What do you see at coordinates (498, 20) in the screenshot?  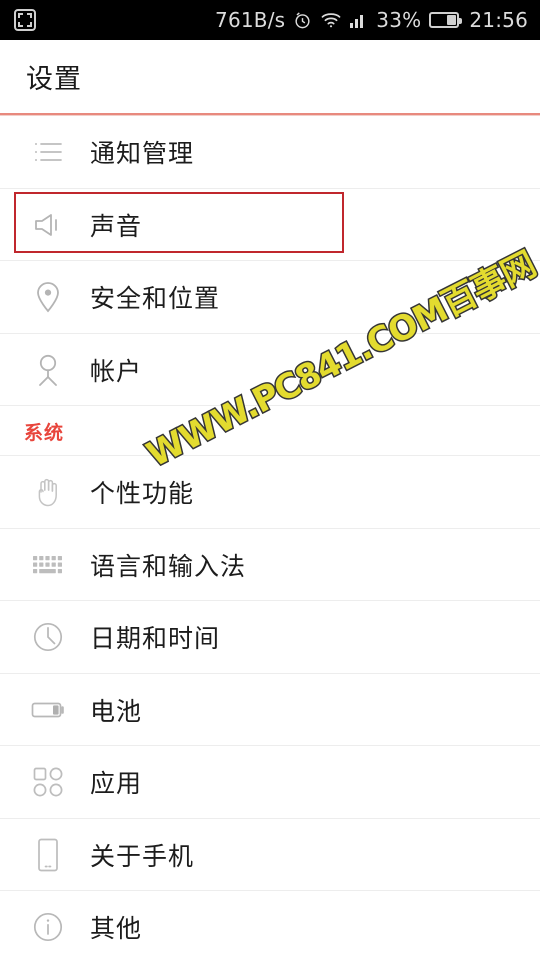 I see `clock-text: 21:56` at bounding box center [498, 20].